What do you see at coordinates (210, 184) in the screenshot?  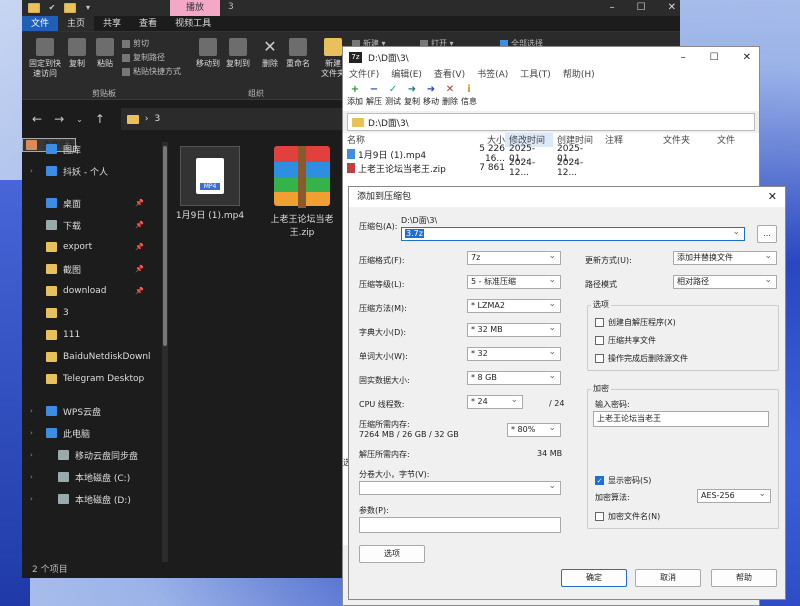 I see `file-item: MP4 1月9日 (1).mp4` at bounding box center [210, 184].